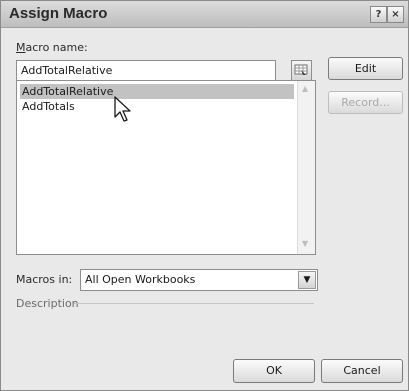  Describe the element at coordinates (47, 106) in the screenshot. I see `list-item-addtotals: AddTotals` at that location.